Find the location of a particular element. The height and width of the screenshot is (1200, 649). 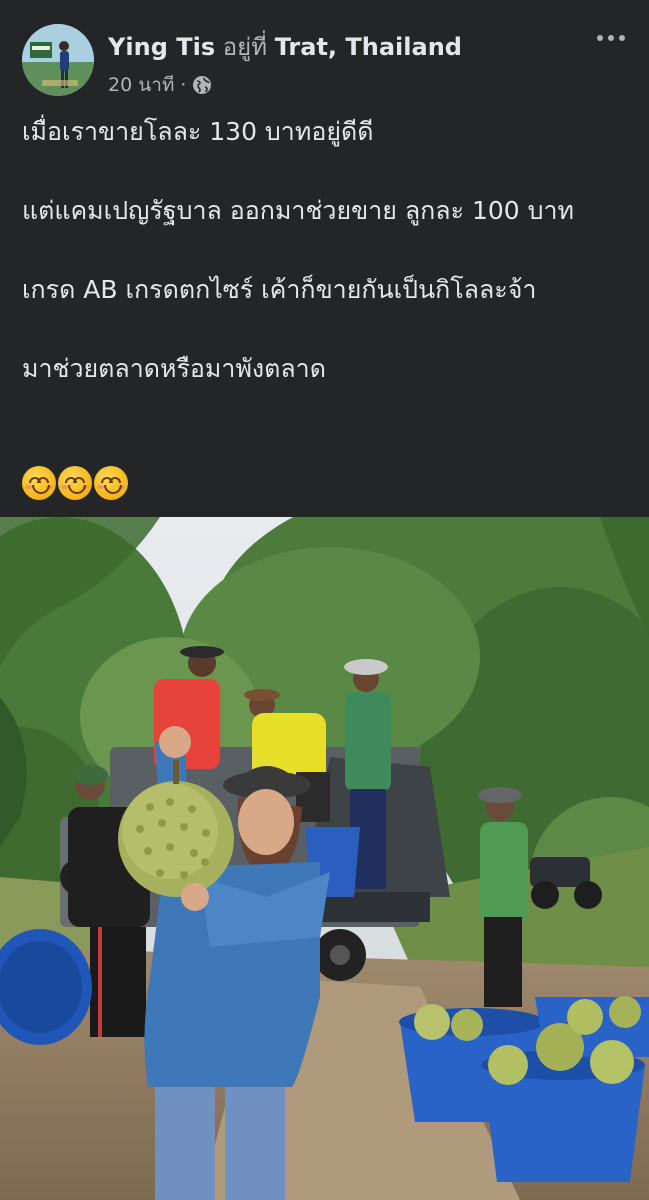

post-meta: 20 นาที · is located at coordinates (160, 85).